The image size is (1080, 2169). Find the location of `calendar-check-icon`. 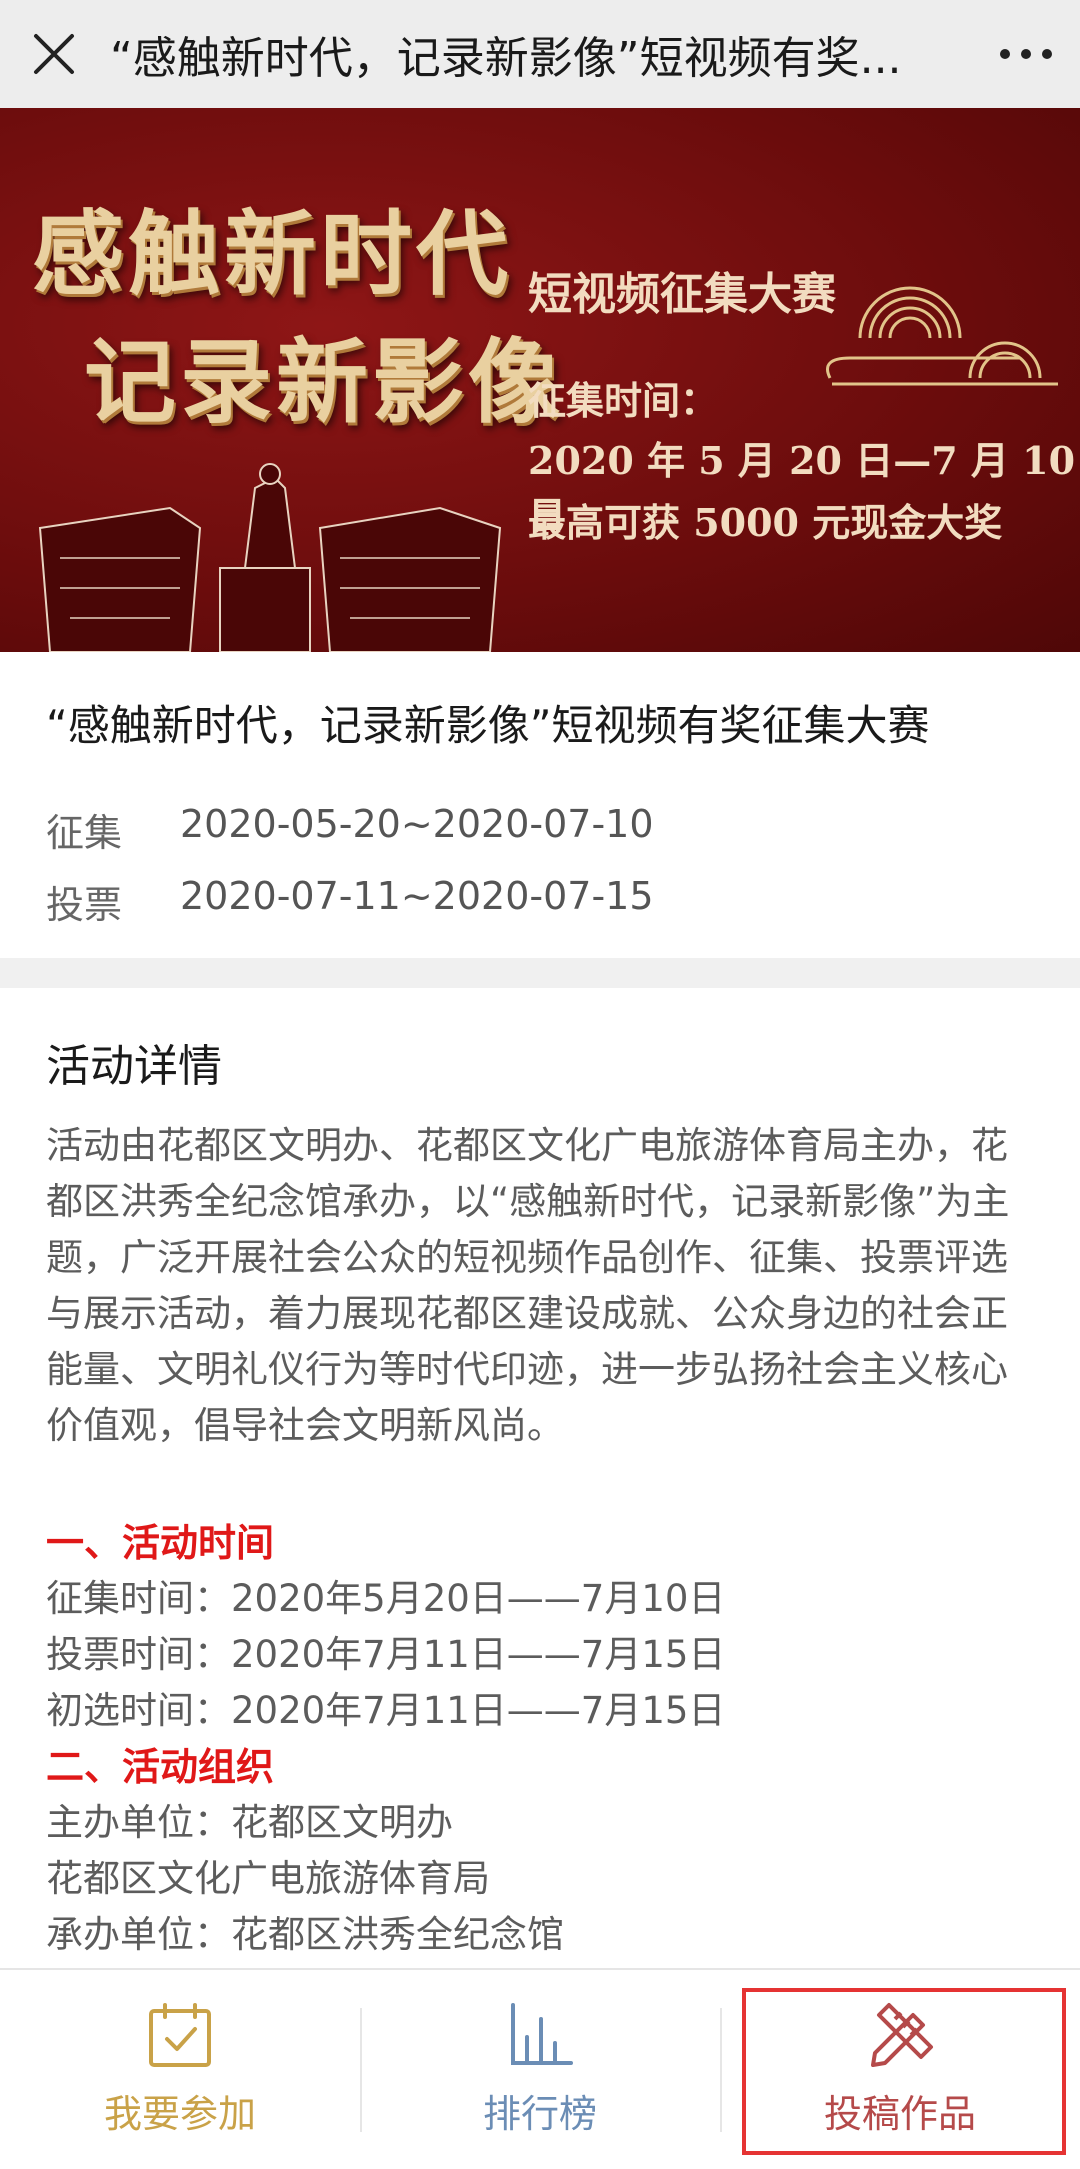

calendar-check-icon is located at coordinates (180, 2035).